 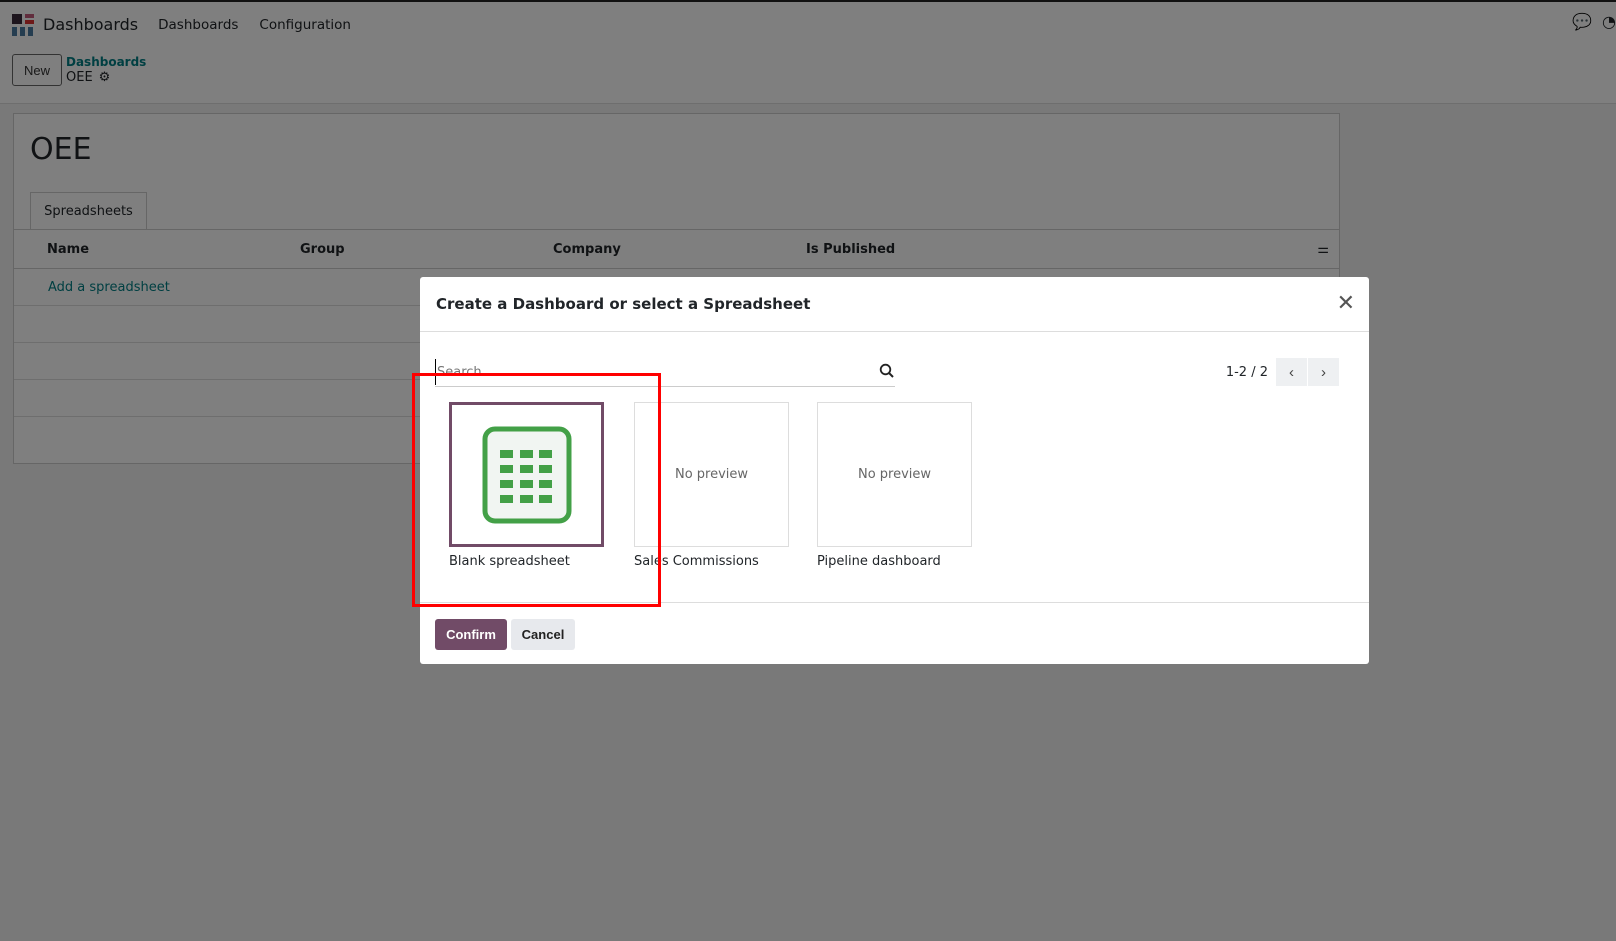 What do you see at coordinates (471, 634) in the screenshot?
I see `confirm-button: Confirm` at bounding box center [471, 634].